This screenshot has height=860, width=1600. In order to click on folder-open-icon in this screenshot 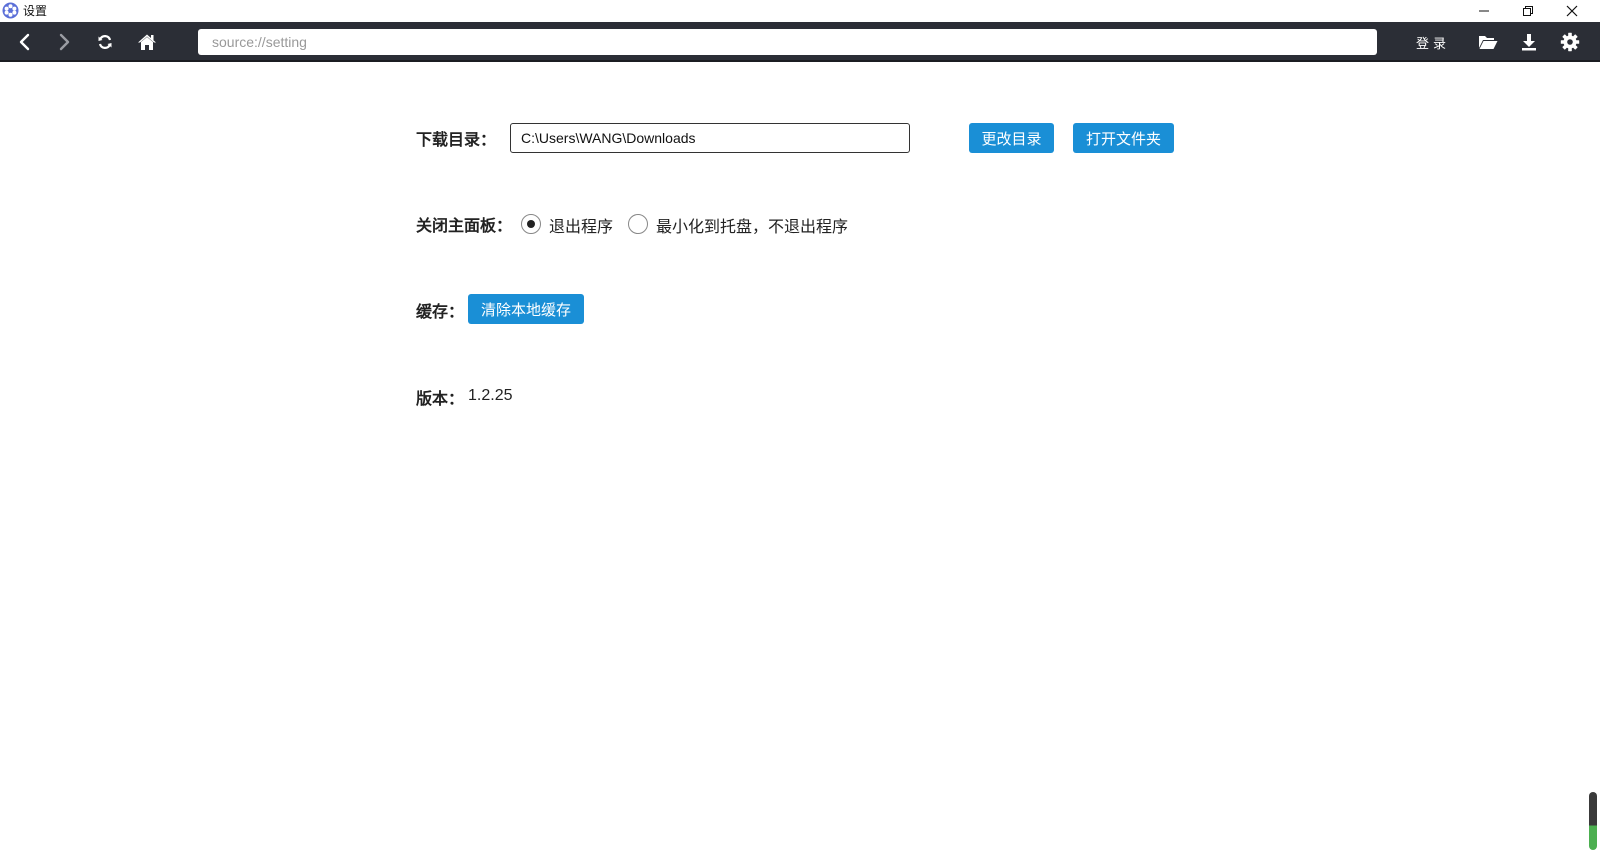, I will do `click(1488, 42)`.